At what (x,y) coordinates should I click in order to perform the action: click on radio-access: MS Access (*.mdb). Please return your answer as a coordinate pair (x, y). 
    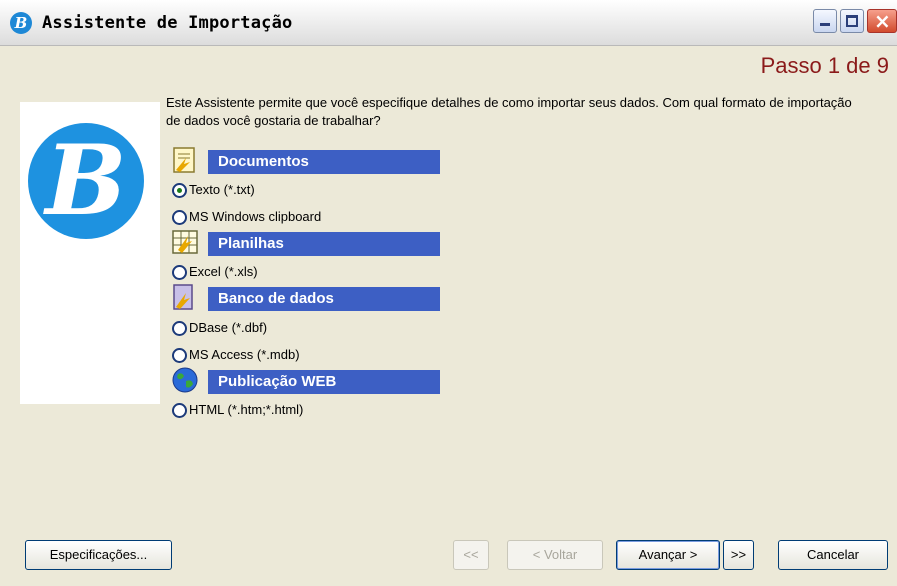
    Looking at the image, I should click on (236, 355).